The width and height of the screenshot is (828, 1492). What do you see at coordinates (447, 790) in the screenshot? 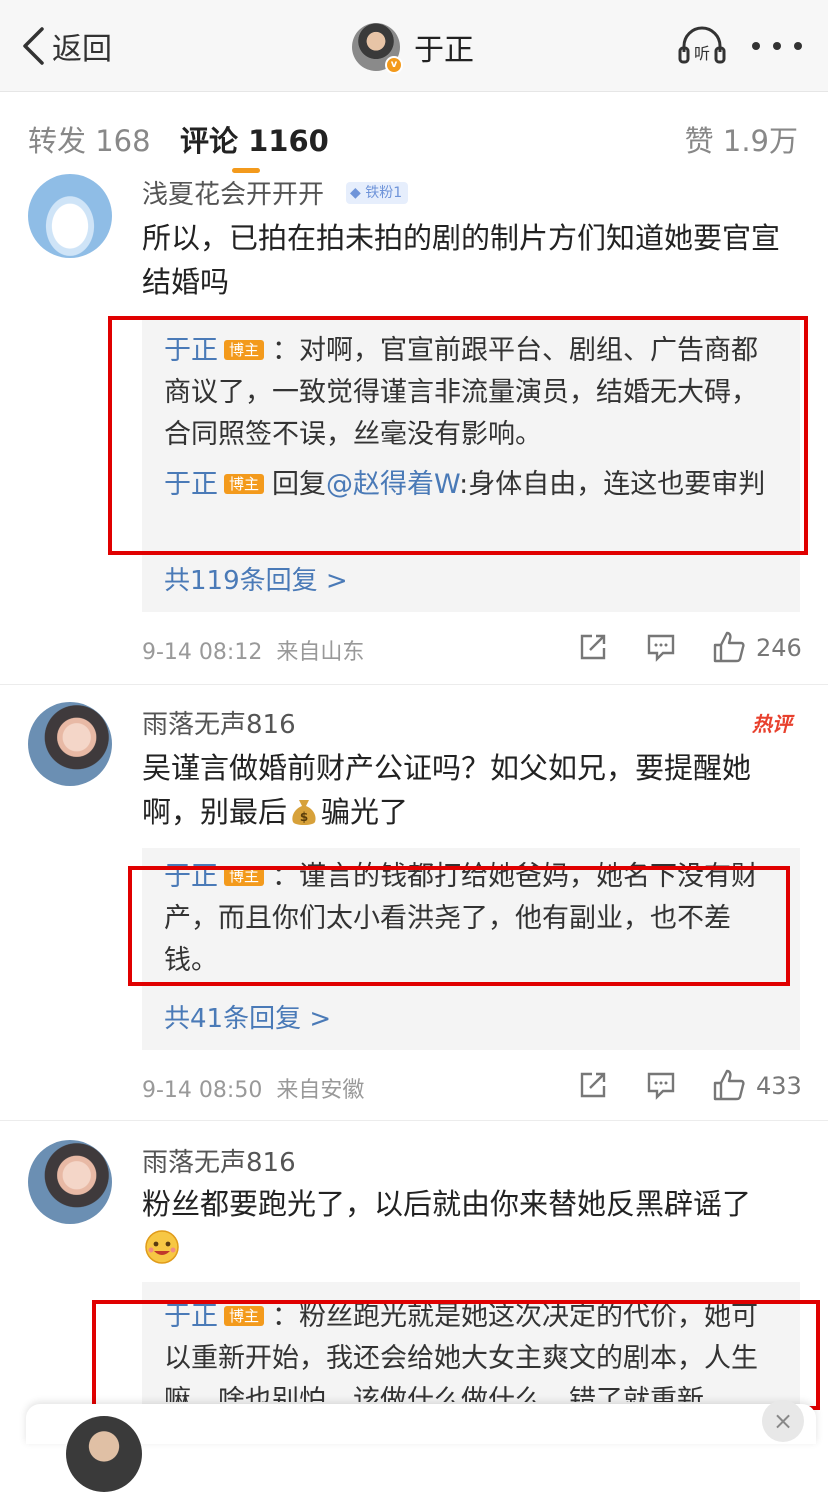
I see `comment-text-part: 吴谨言做婚前财产公证吗？如父如兄，要提醒她啊，别最后` at bounding box center [447, 790].